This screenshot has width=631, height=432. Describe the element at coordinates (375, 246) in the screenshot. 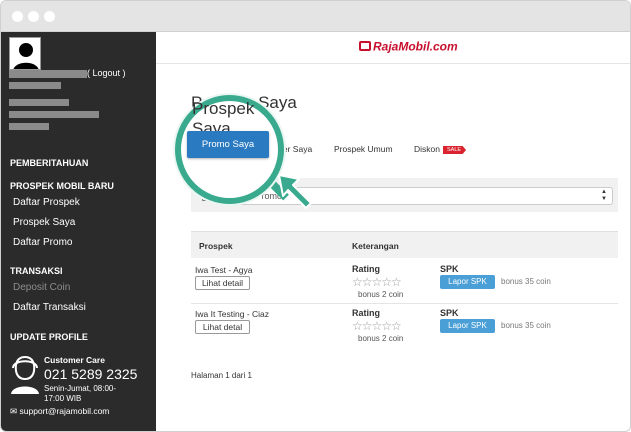

I see `column-keterangan: Keterangan` at that location.